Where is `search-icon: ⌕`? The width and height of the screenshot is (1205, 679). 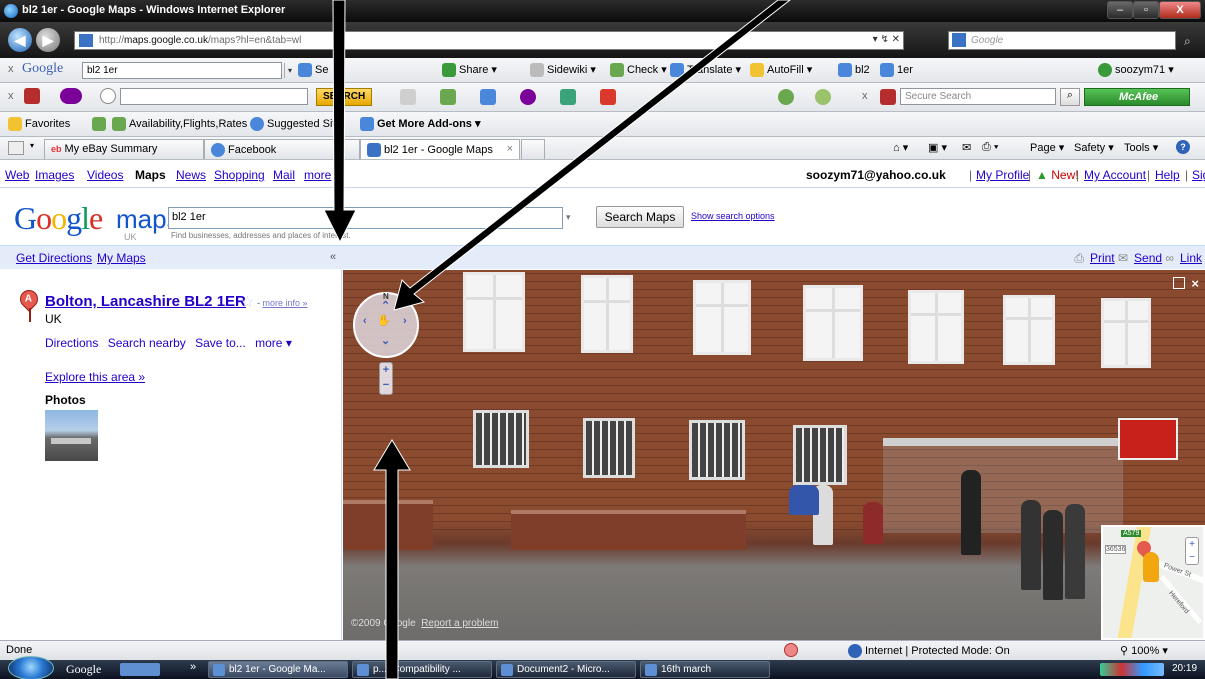 search-icon: ⌕ is located at coordinates (1187, 41).